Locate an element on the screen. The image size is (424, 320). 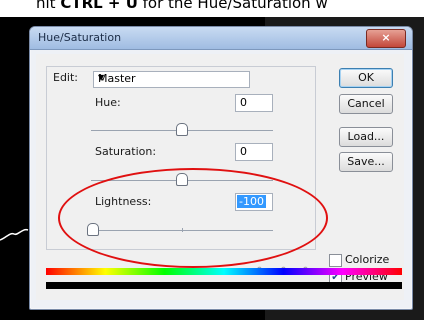
banner-shortcut: CTRL + U is located at coordinates (99, 6).